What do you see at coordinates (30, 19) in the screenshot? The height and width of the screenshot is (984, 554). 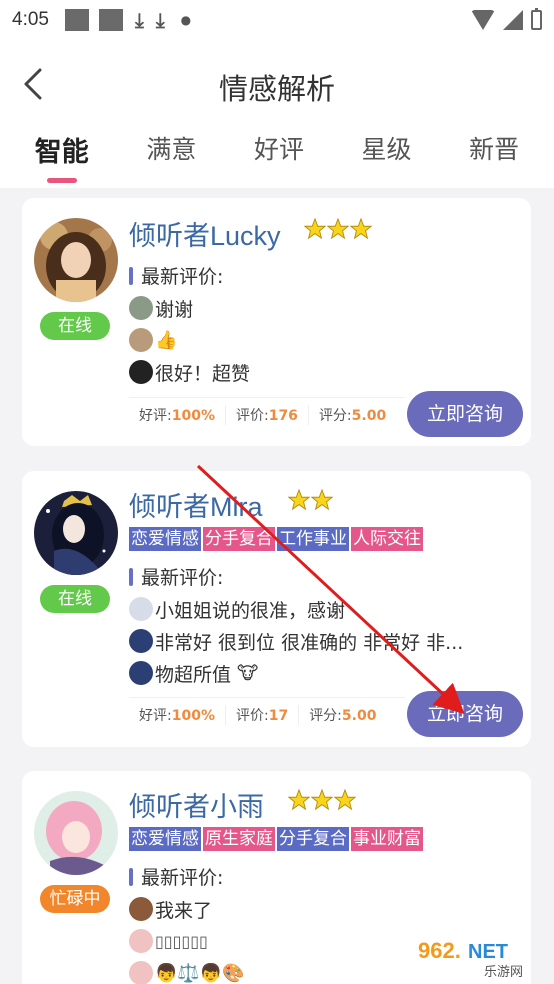 I see `status-time: 4:05` at bounding box center [30, 19].